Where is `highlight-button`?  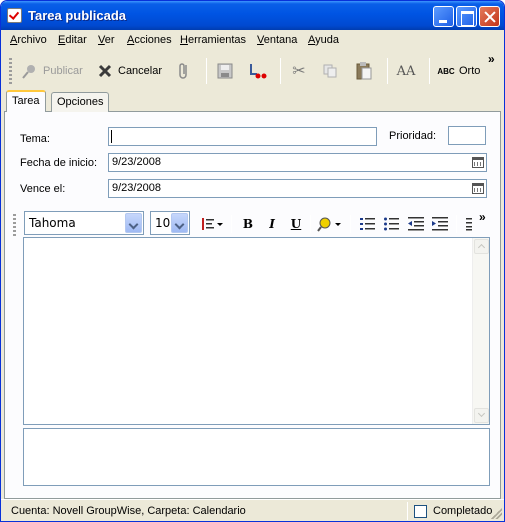 highlight-button is located at coordinates (330, 224).